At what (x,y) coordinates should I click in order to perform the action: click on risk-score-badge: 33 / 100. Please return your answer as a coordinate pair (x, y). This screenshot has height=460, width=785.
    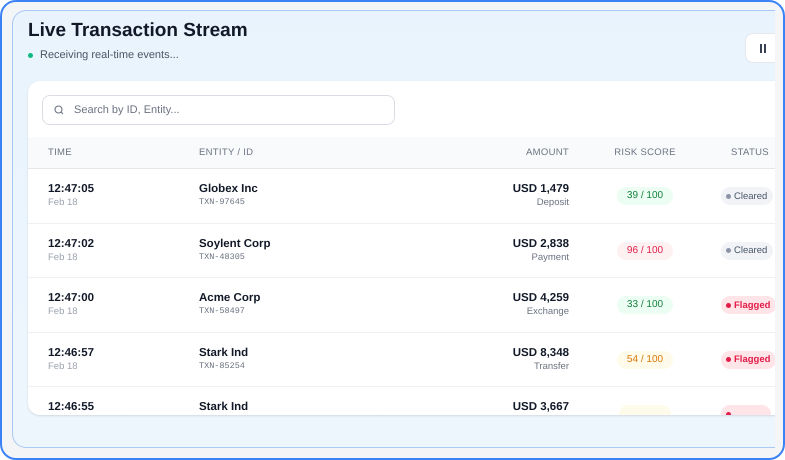
    Looking at the image, I should click on (645, 305).